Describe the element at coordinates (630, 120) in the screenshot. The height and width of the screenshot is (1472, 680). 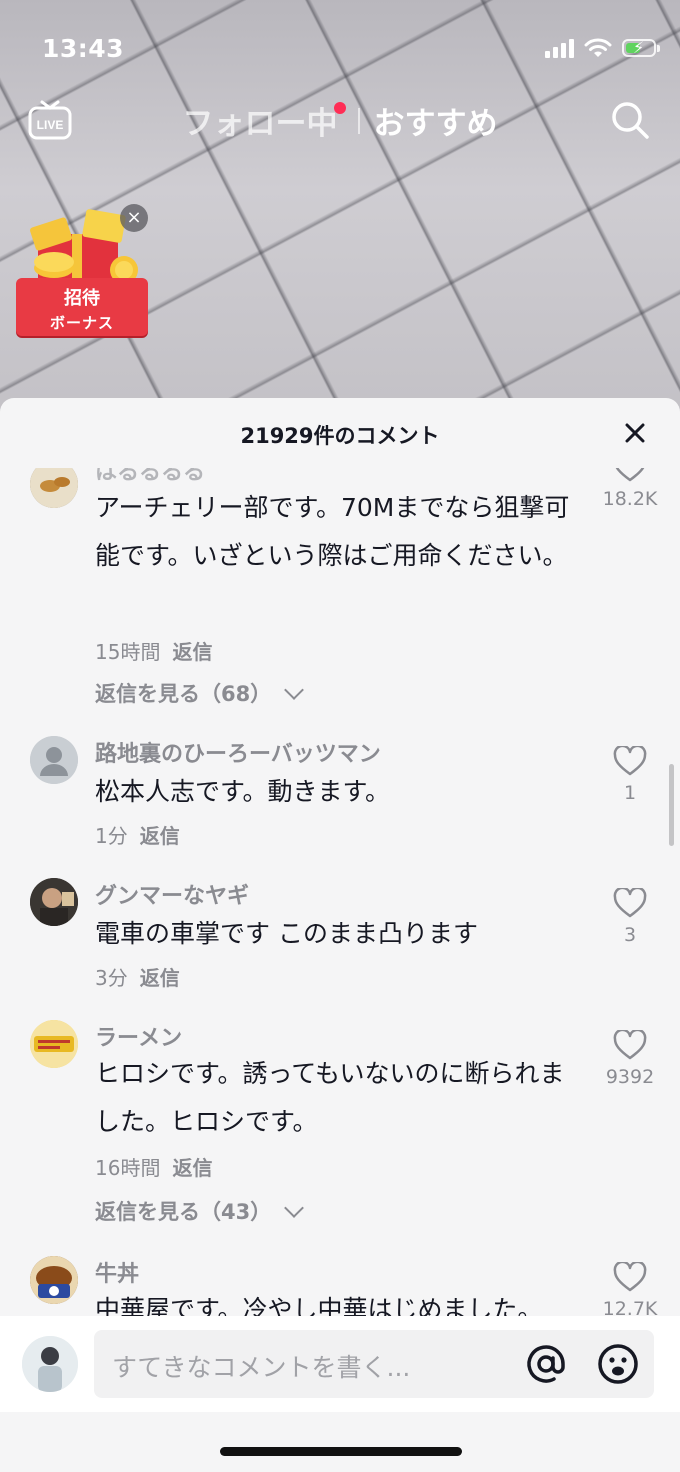
I see `search-icon` at that location.